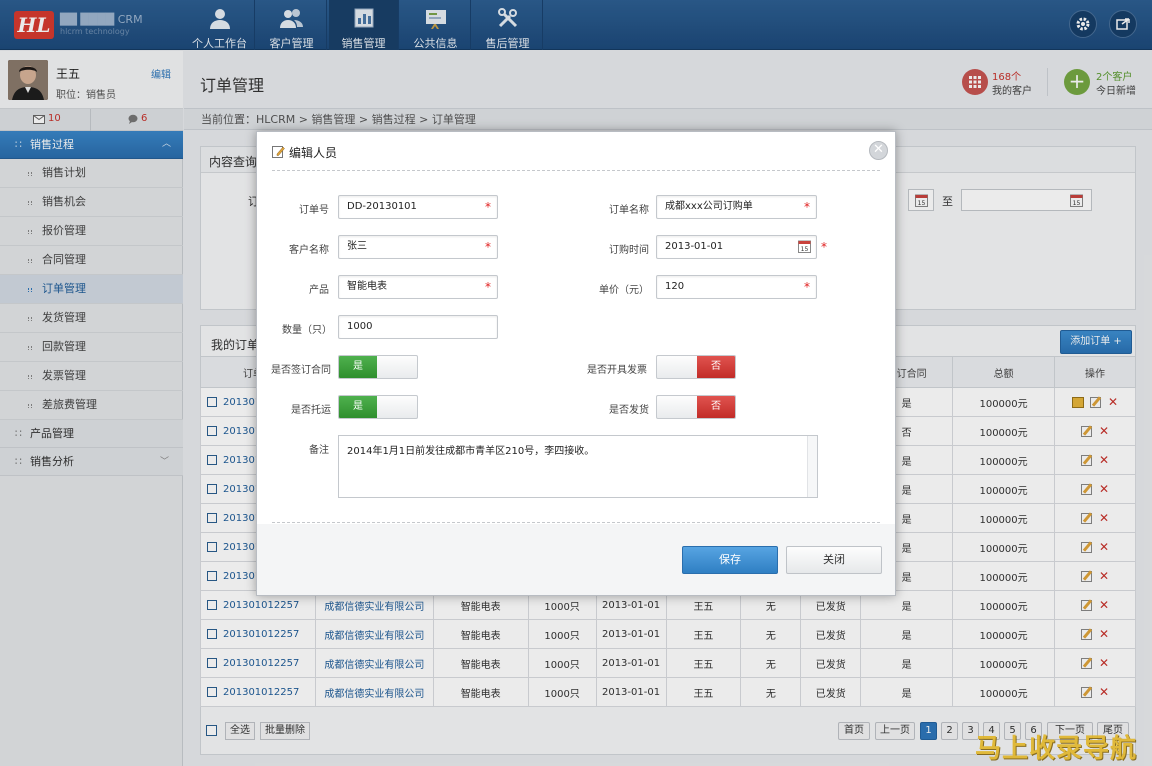 This screenshot has width=1152, height=766. I want to click on order-name-label: 订单名称, so click(629, 210).